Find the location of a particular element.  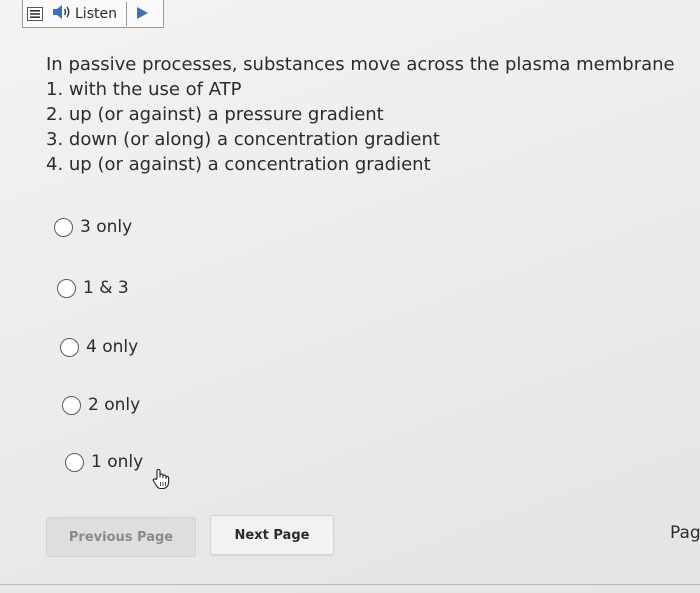

accessibility-toolbar: Listen is located at coordinates (93, 14).